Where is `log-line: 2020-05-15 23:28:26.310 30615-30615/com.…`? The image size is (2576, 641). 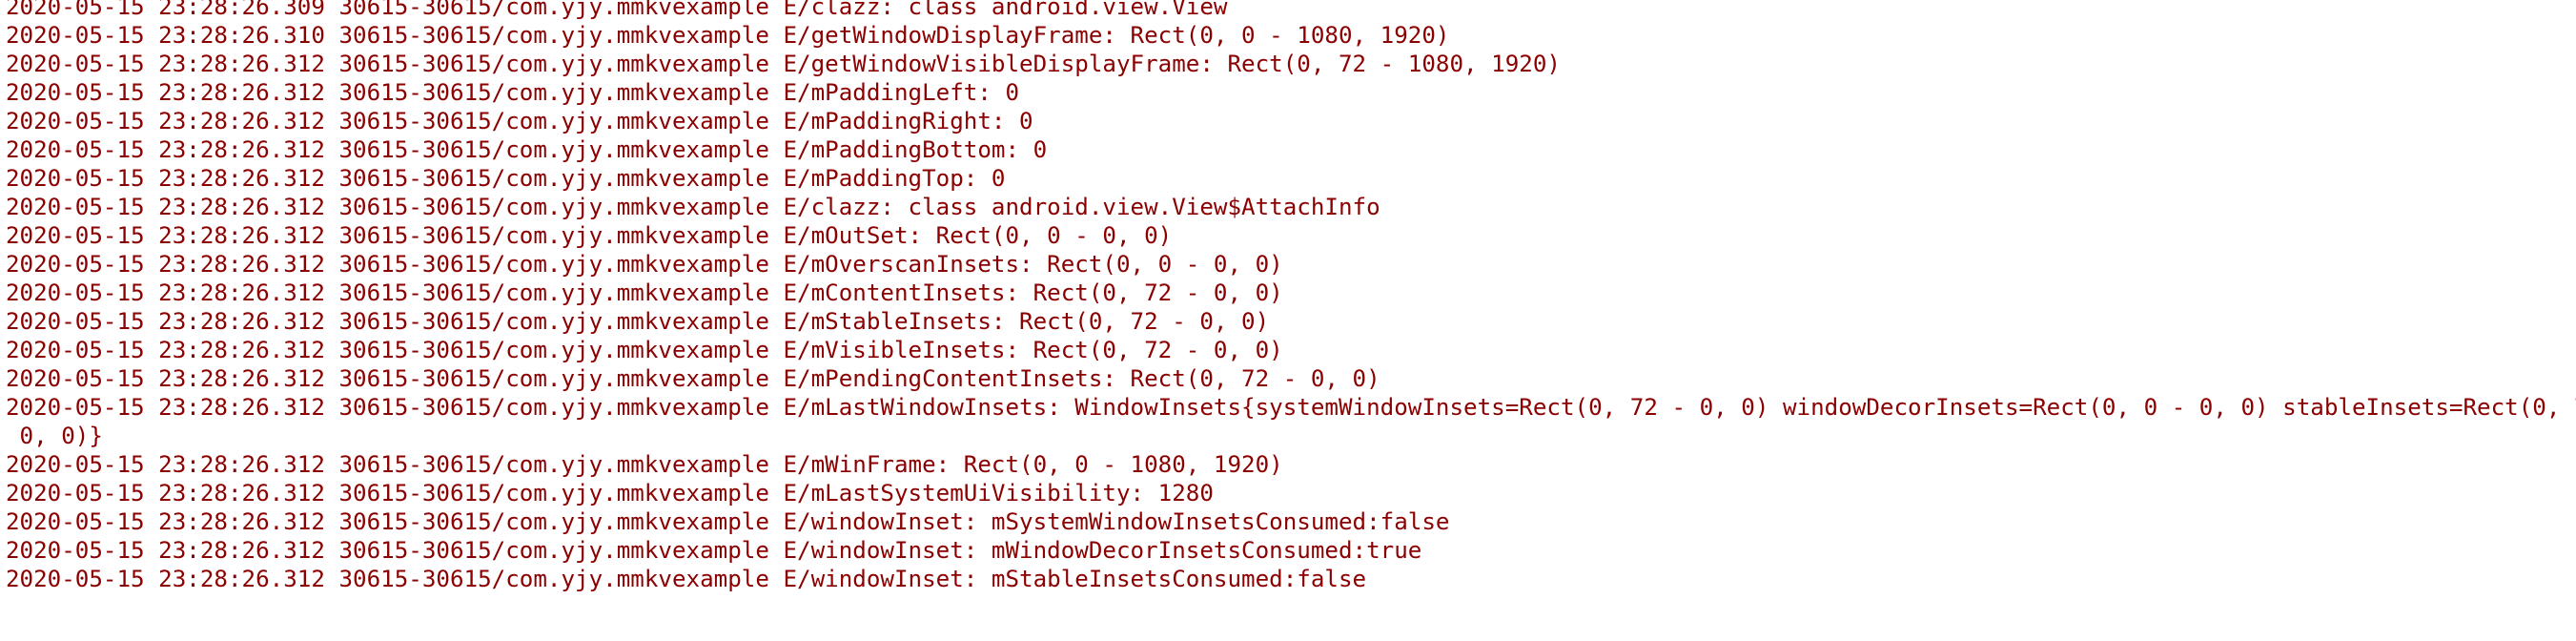 log-line: 2020-05-15 23:28:26.310 30615-30615/com.… is located at coordinates (728, 35).